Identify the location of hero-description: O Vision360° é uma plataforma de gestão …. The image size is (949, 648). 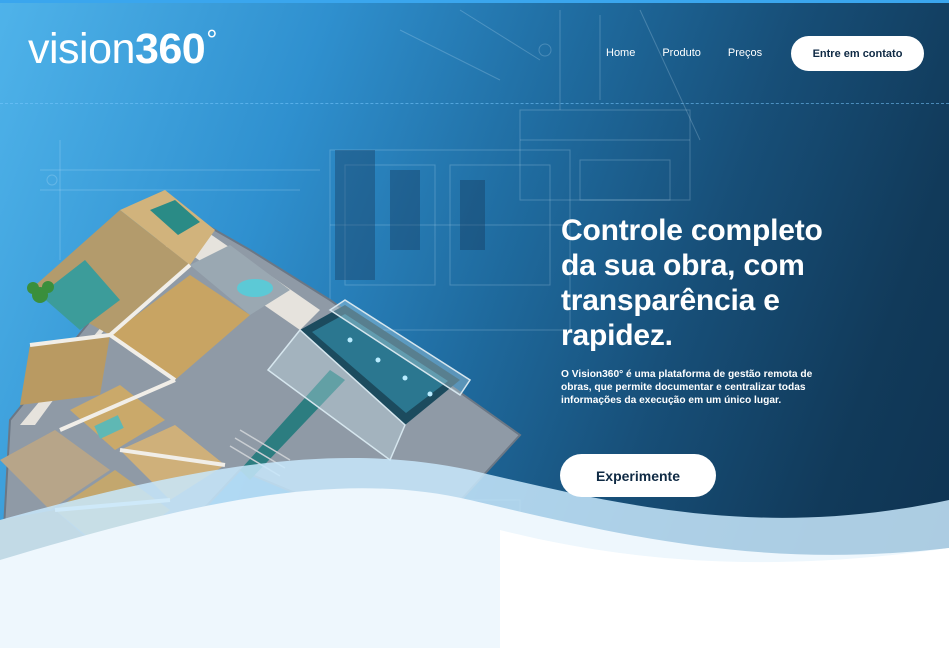
(687, 387).